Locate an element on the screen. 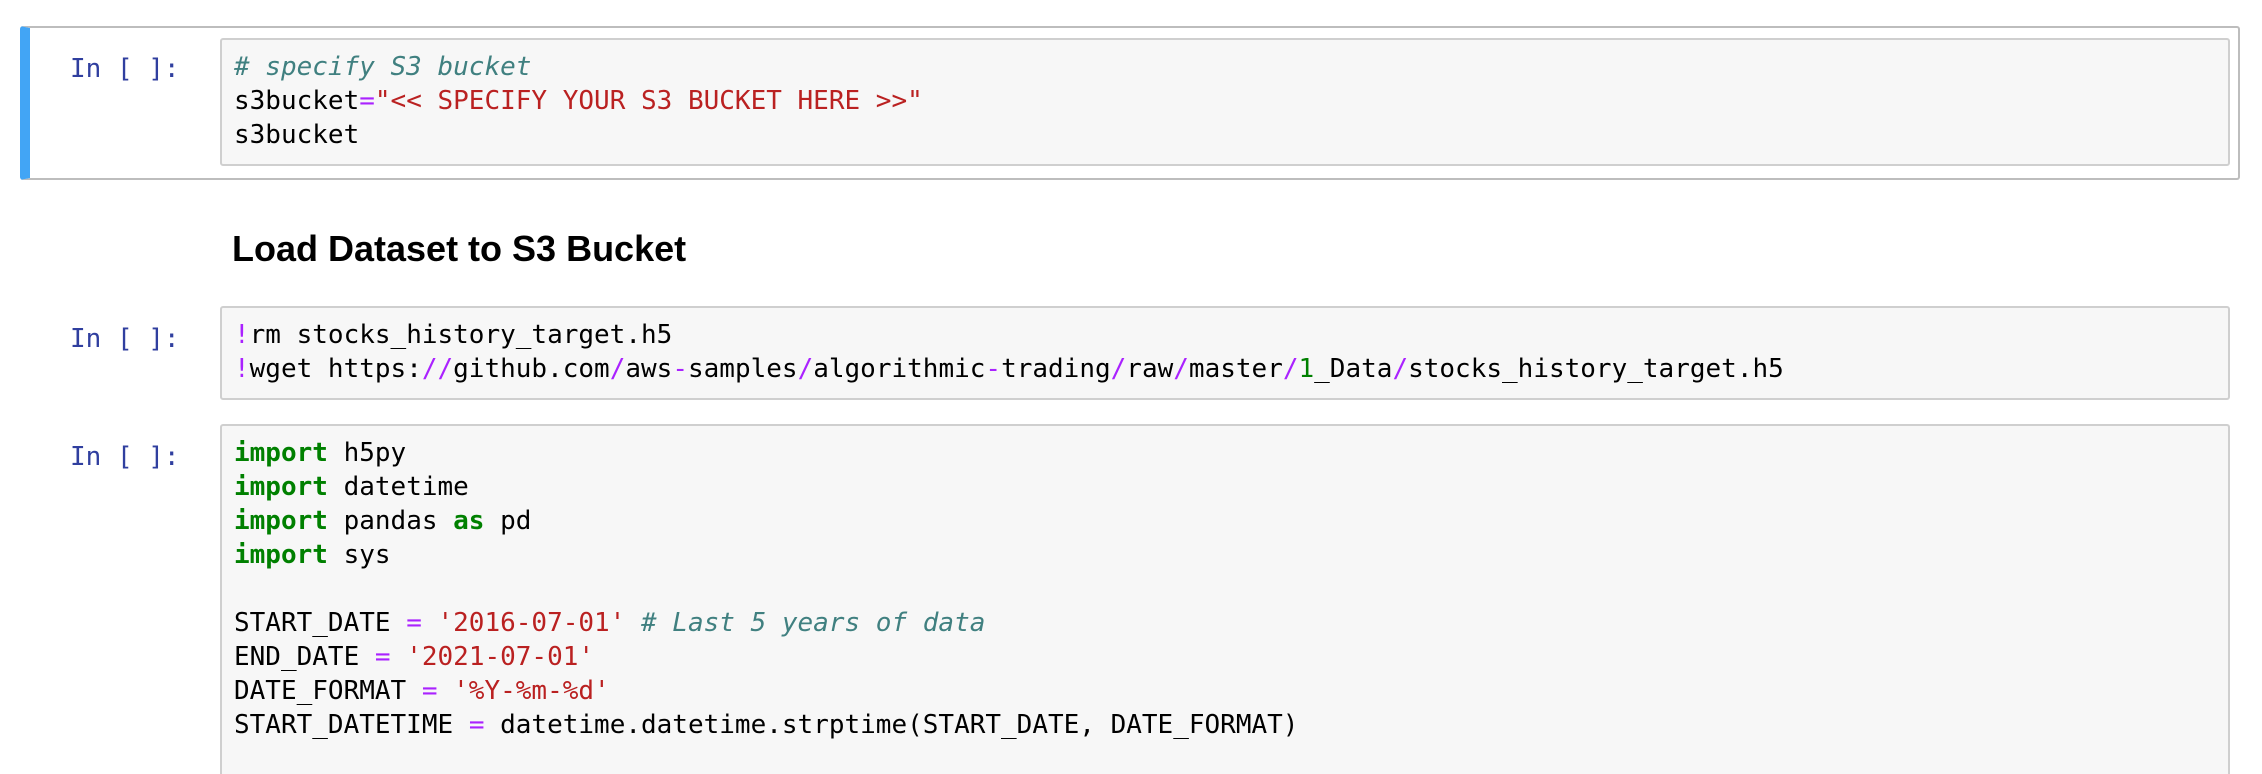 Image resolution: width=2262 pixels, height=774 pixels. code-comment: # Last 5 years of data is located at coordinates (805, 623).